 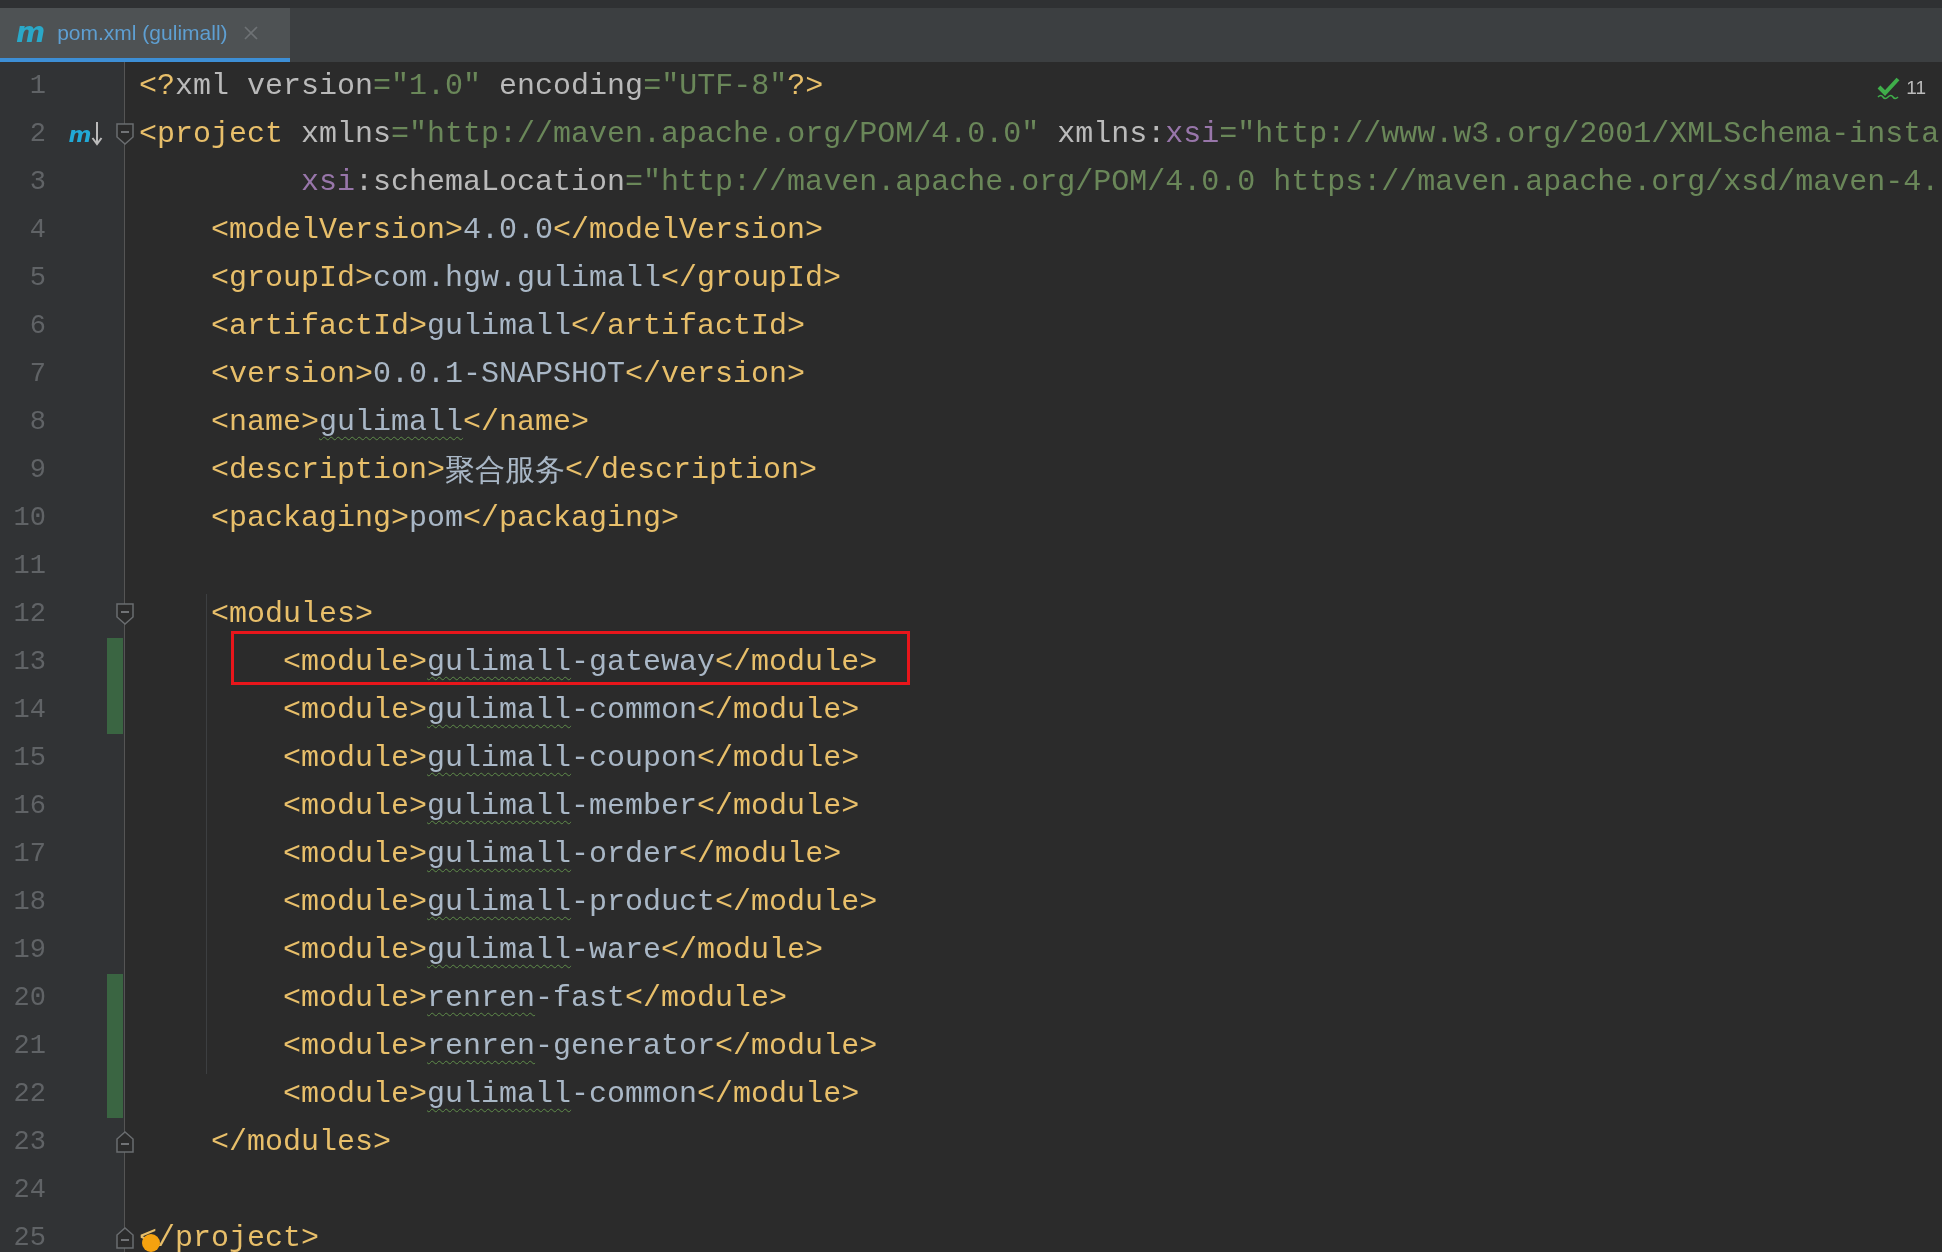 I want to click on xml-tag: </packaging>, so click(x=571, y=518).